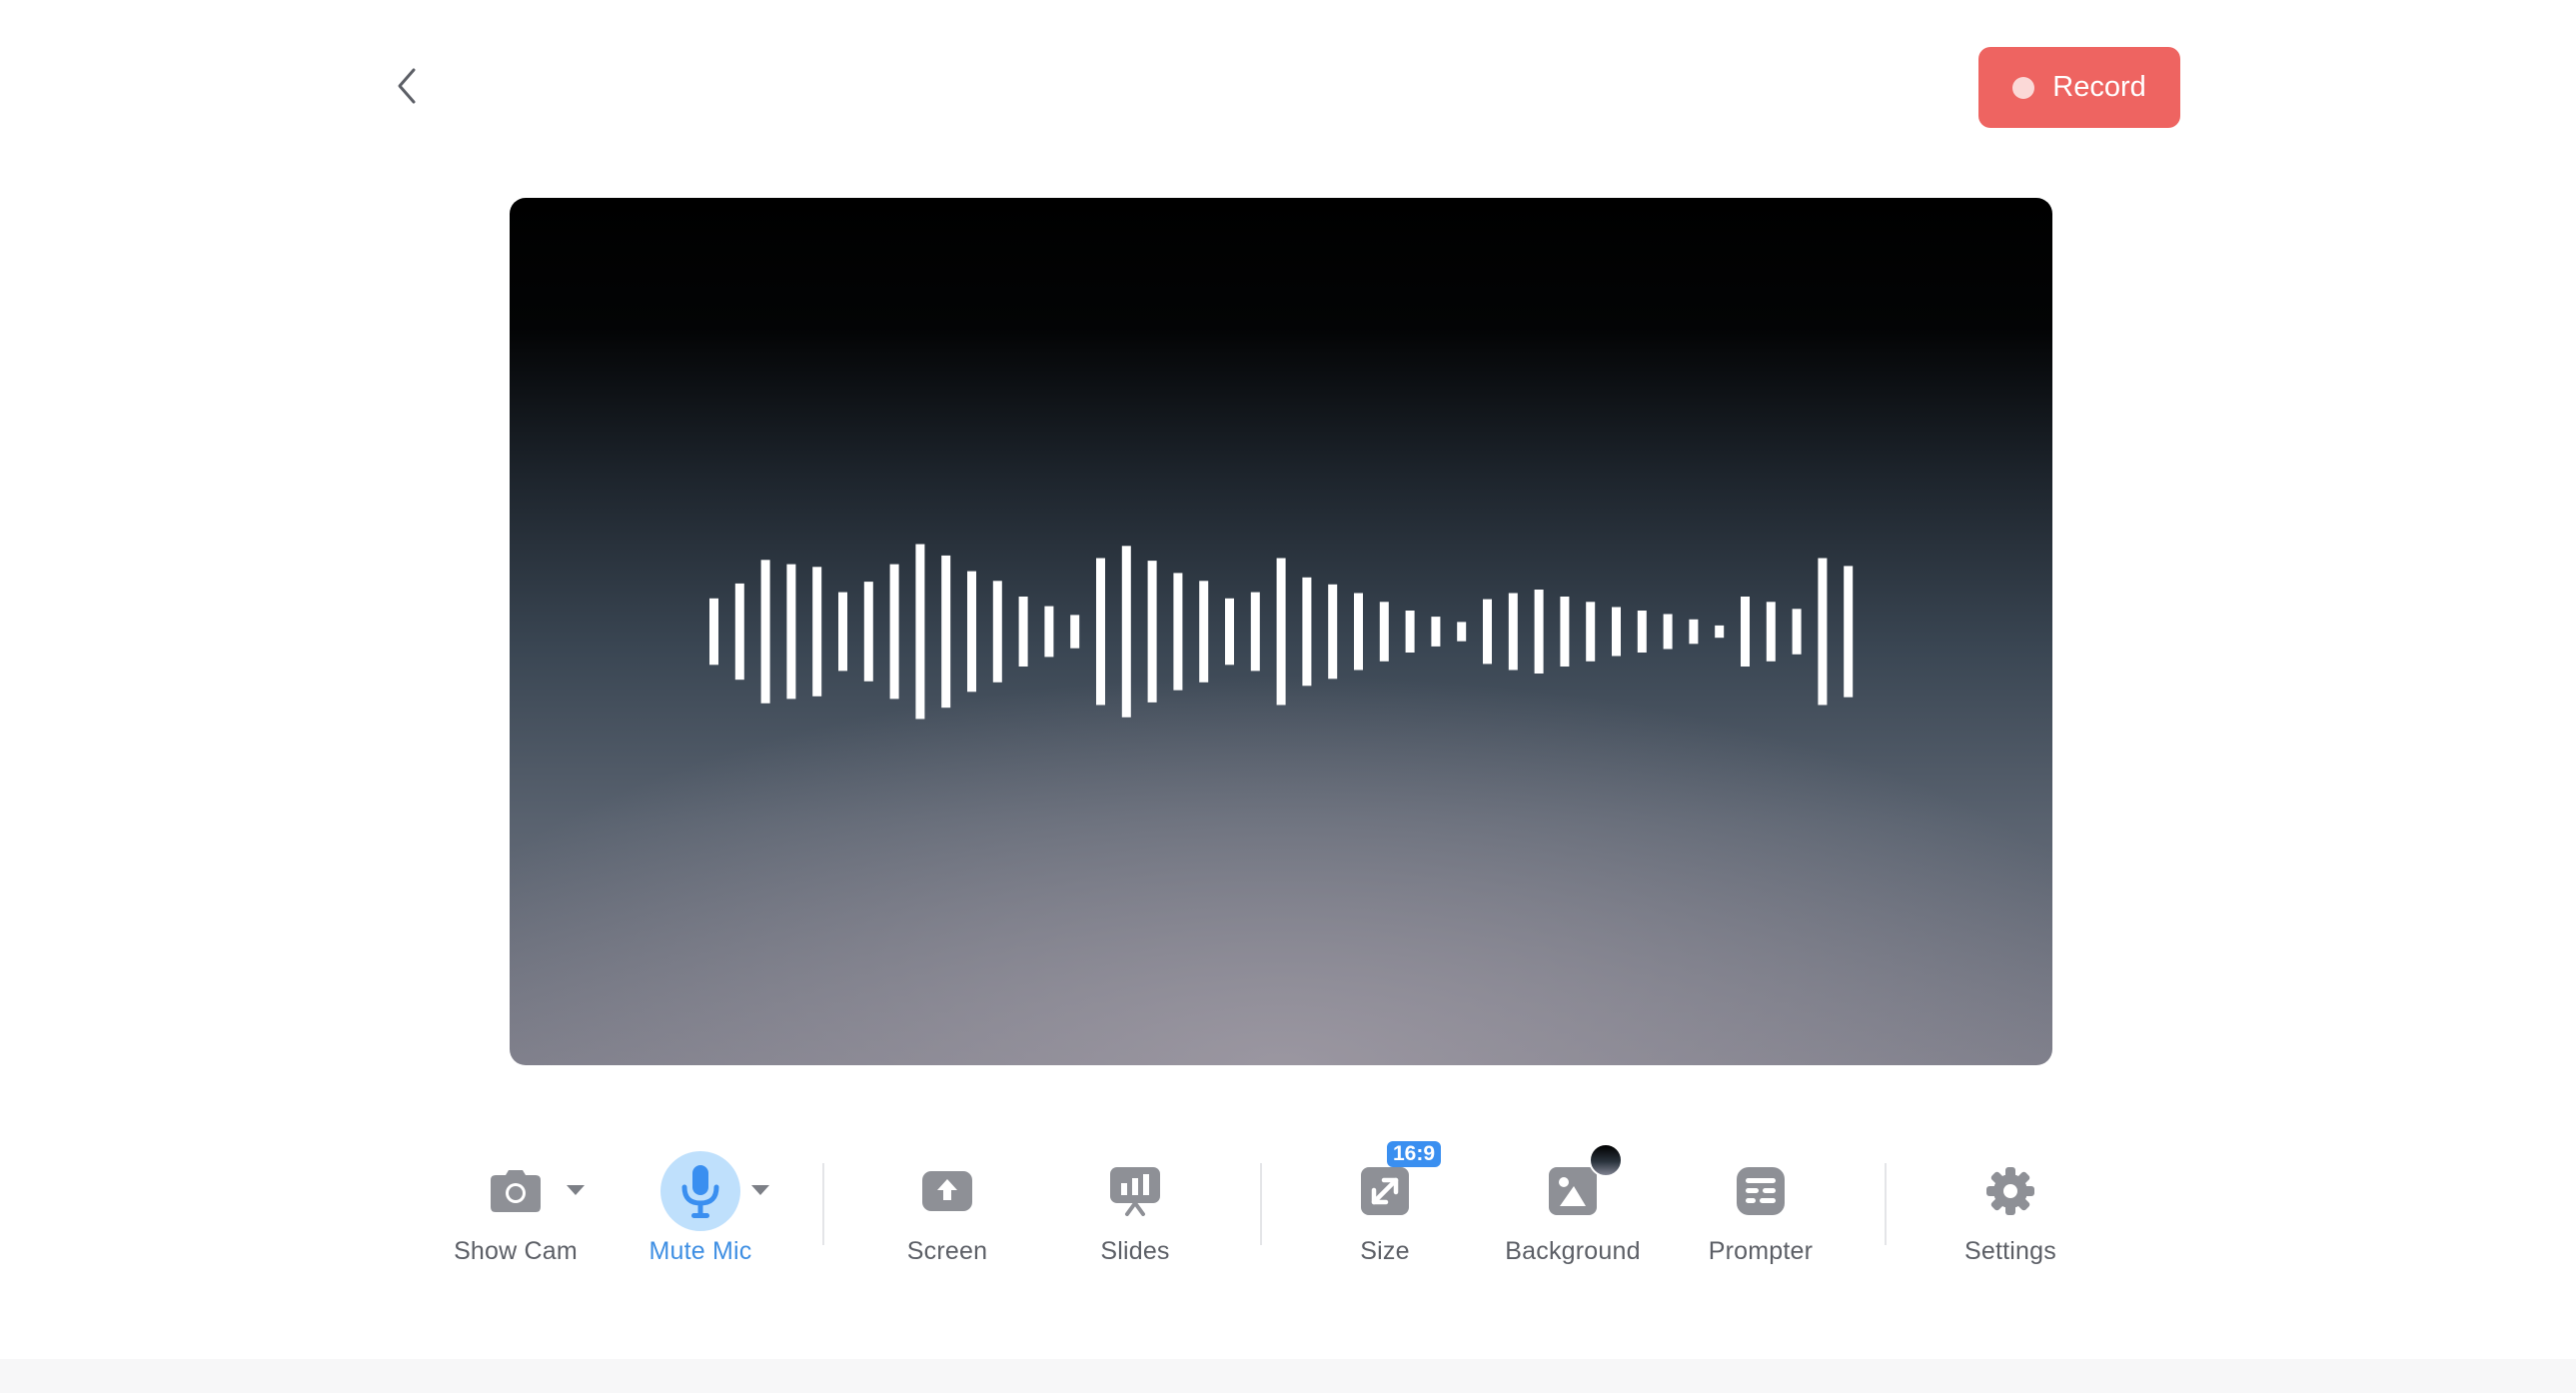  I want to click on chevron-left-icon, so click(407, 86).